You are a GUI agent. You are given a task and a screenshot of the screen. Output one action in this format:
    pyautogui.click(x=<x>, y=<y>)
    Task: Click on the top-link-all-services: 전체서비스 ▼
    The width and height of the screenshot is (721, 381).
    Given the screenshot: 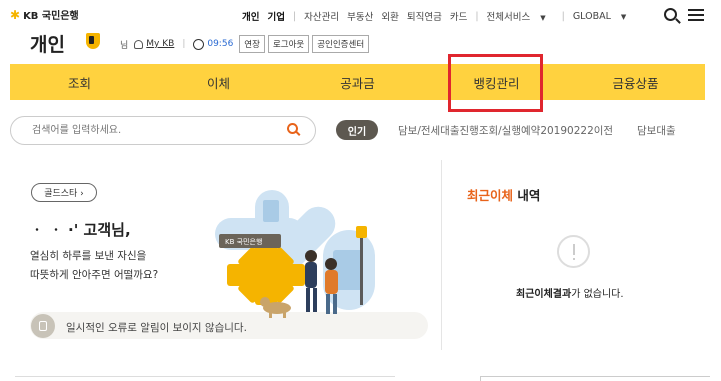 What is the action you would take?
    pyautogui.click(x=520, y=16)
    